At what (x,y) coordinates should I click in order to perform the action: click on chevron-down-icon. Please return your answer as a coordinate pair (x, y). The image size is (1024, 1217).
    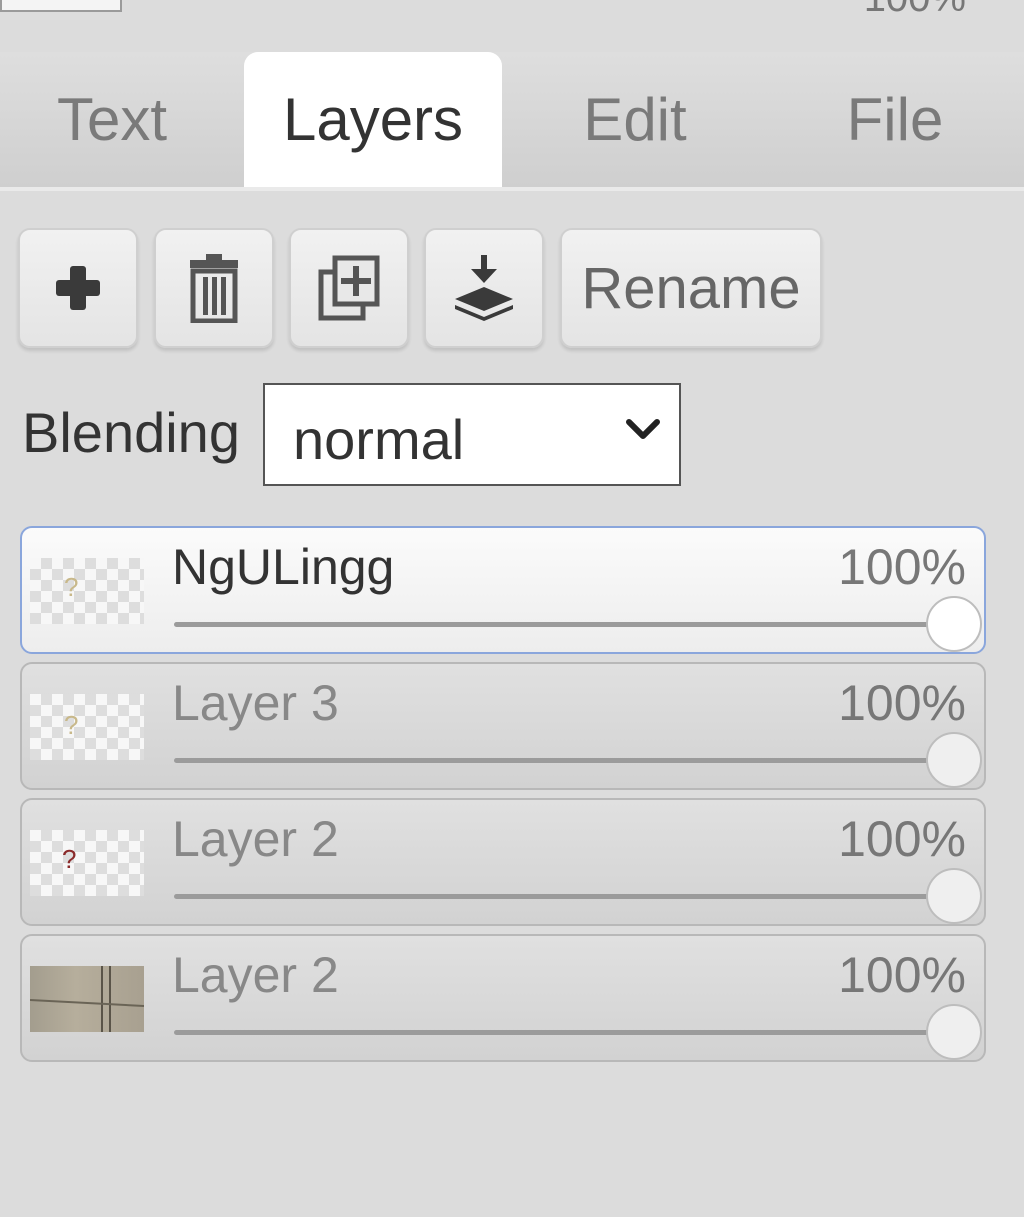
    Looking at the image, I should click on (643, 429).